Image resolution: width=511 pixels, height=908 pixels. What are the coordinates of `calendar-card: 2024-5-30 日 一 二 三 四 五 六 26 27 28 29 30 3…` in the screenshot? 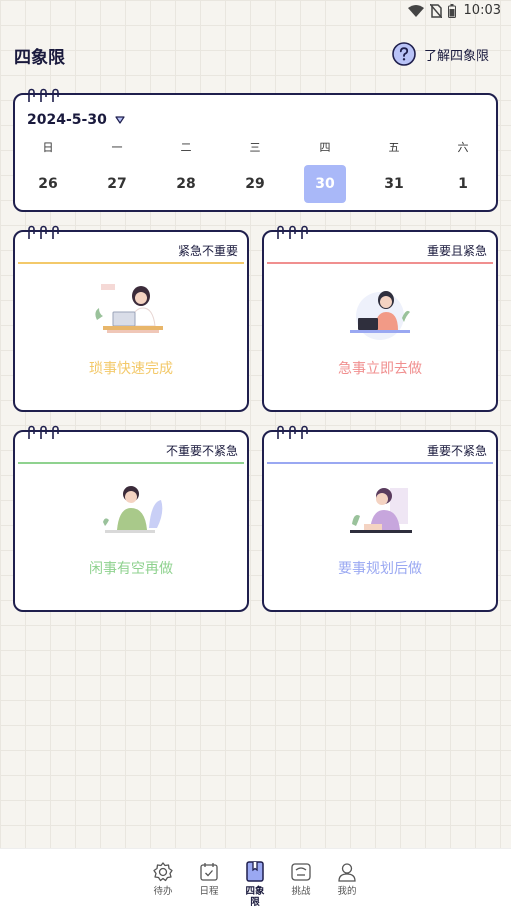 It's located at (255, 150).